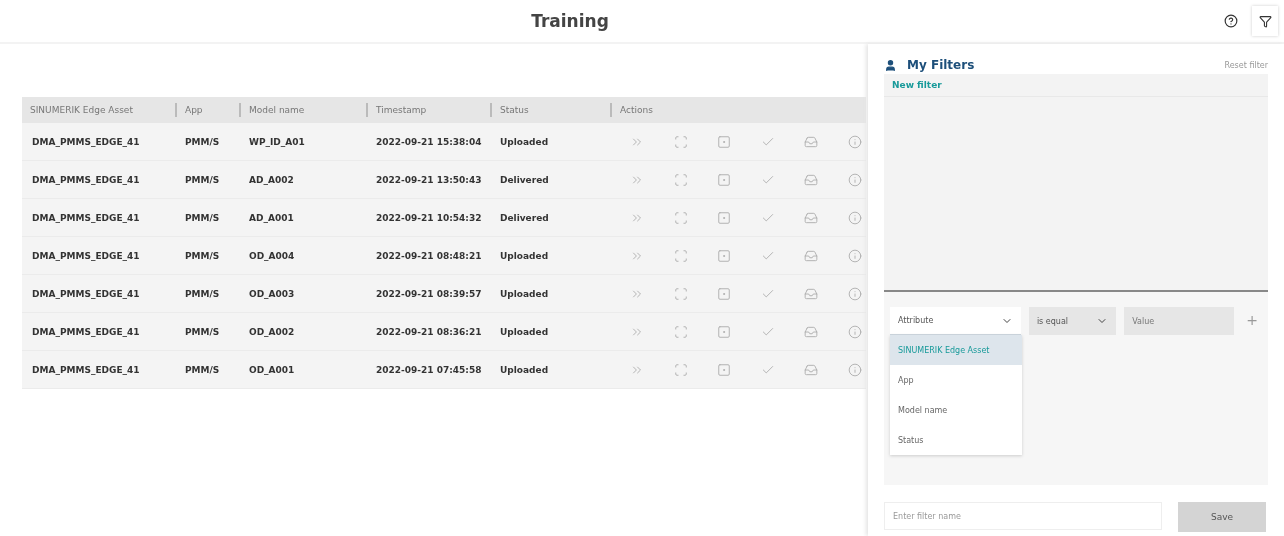 The height and width of the screenshot is (536, 1284). Describe the element at coordinates (271, 179) in the screenshot. I see `table-cell-text: AD_A002` at that location.